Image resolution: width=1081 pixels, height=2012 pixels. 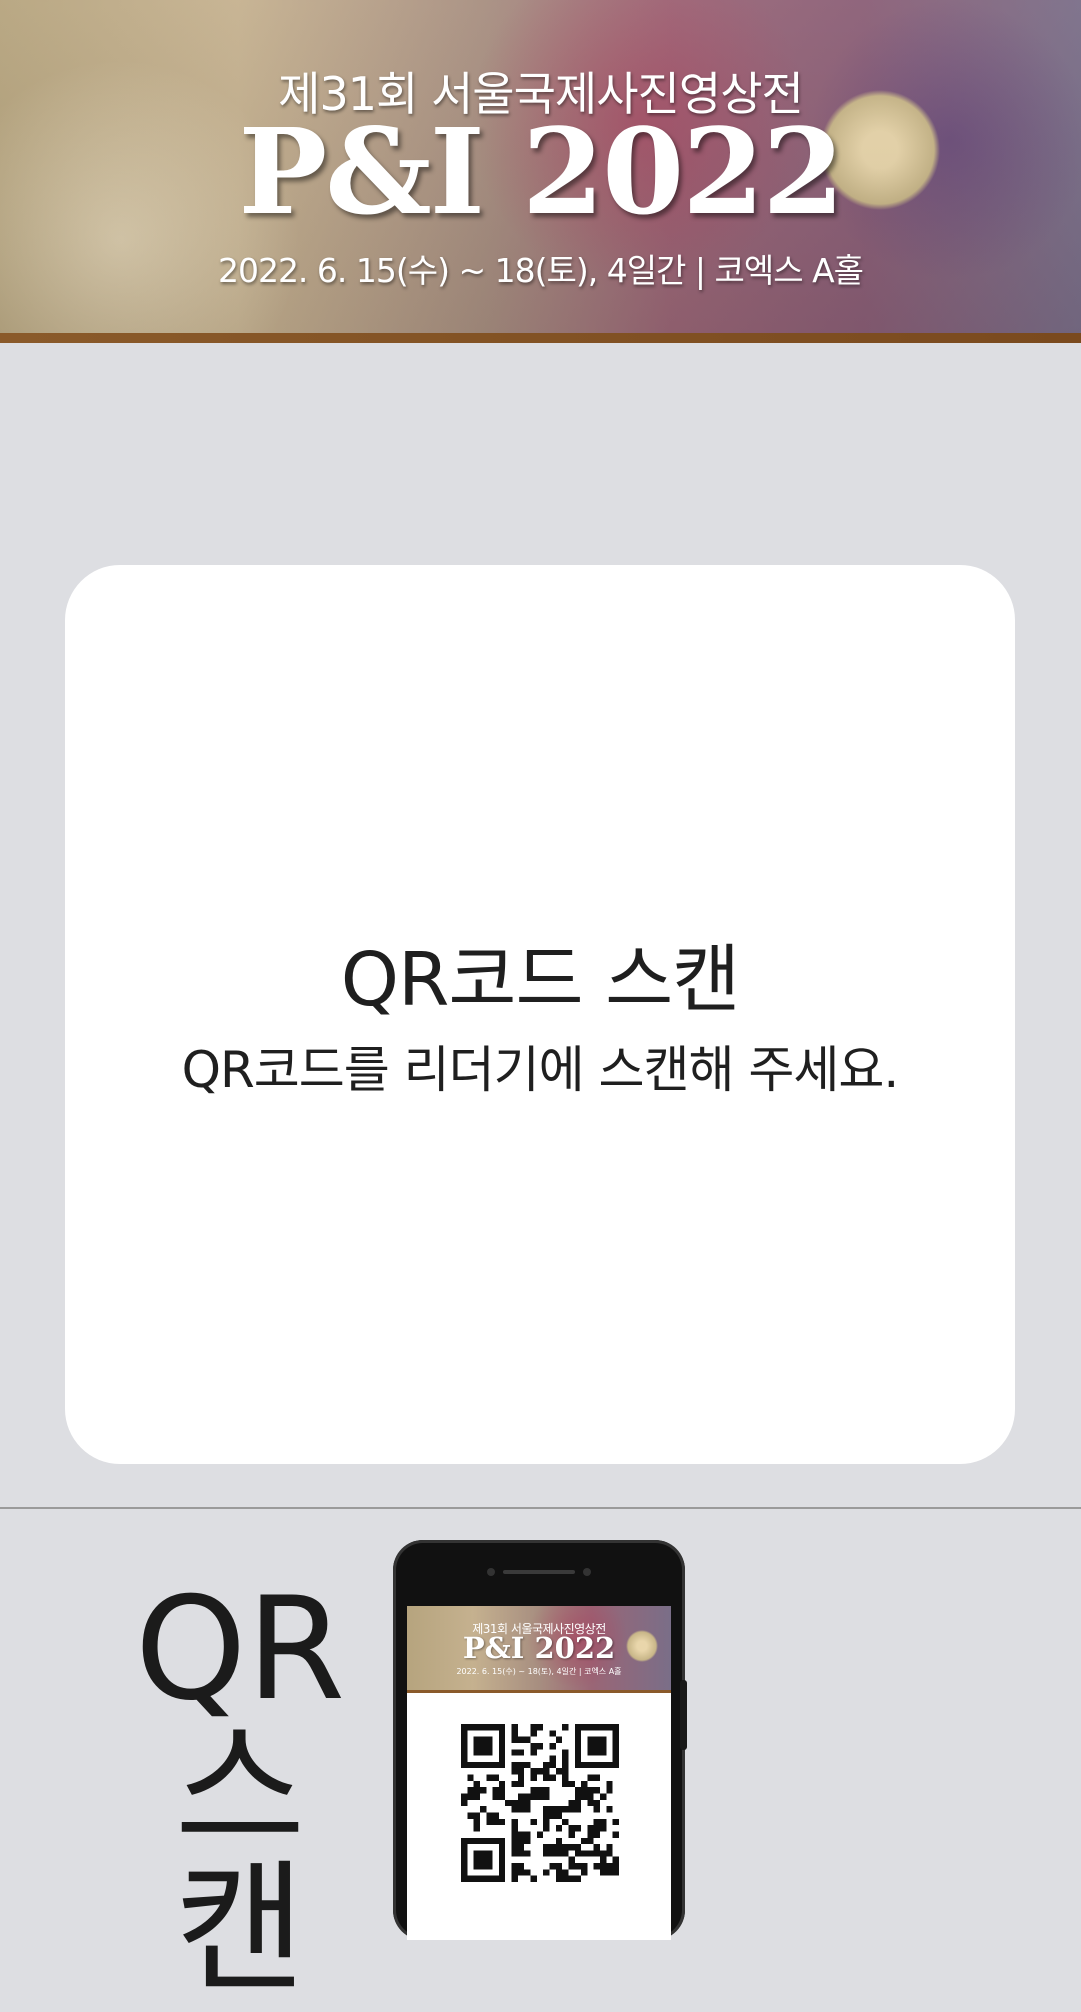 I want to click on section-divider, so click(x=540, y=1508).